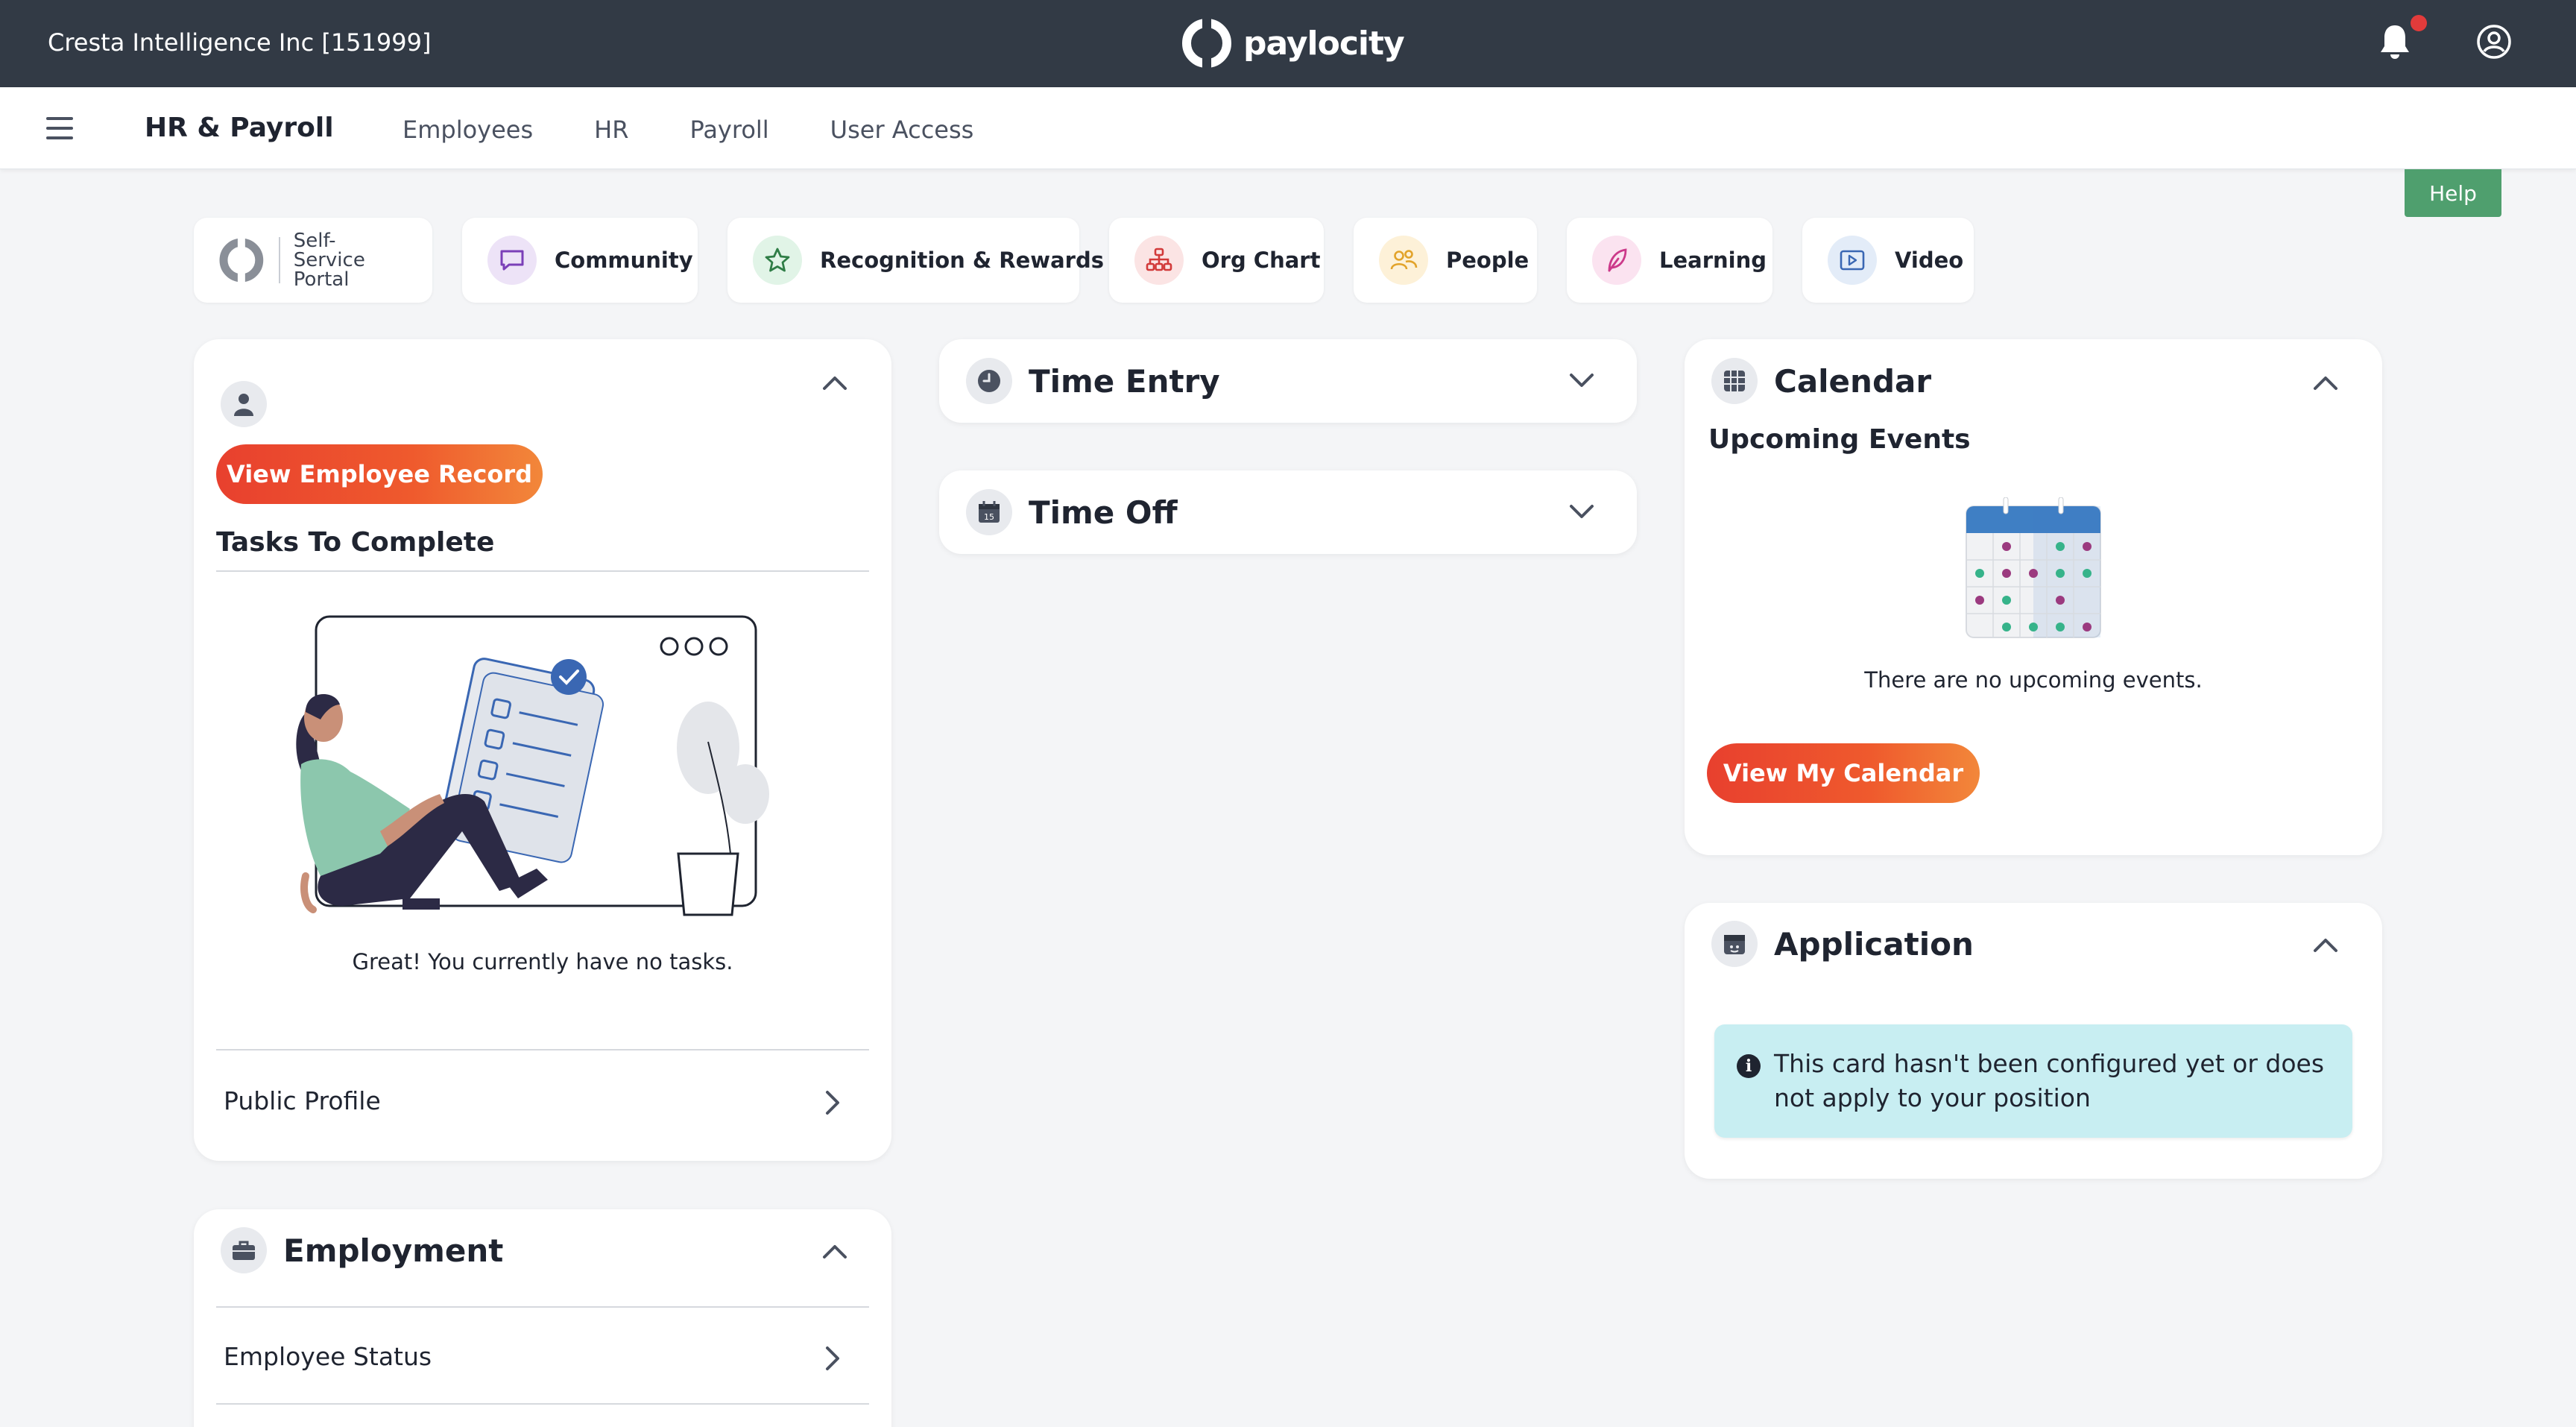  What do you see at coordinates (1839, 440) in the screenshot?
I see `upcoming-events-title: Upcoming Events` at bounding box center [1839, 440].